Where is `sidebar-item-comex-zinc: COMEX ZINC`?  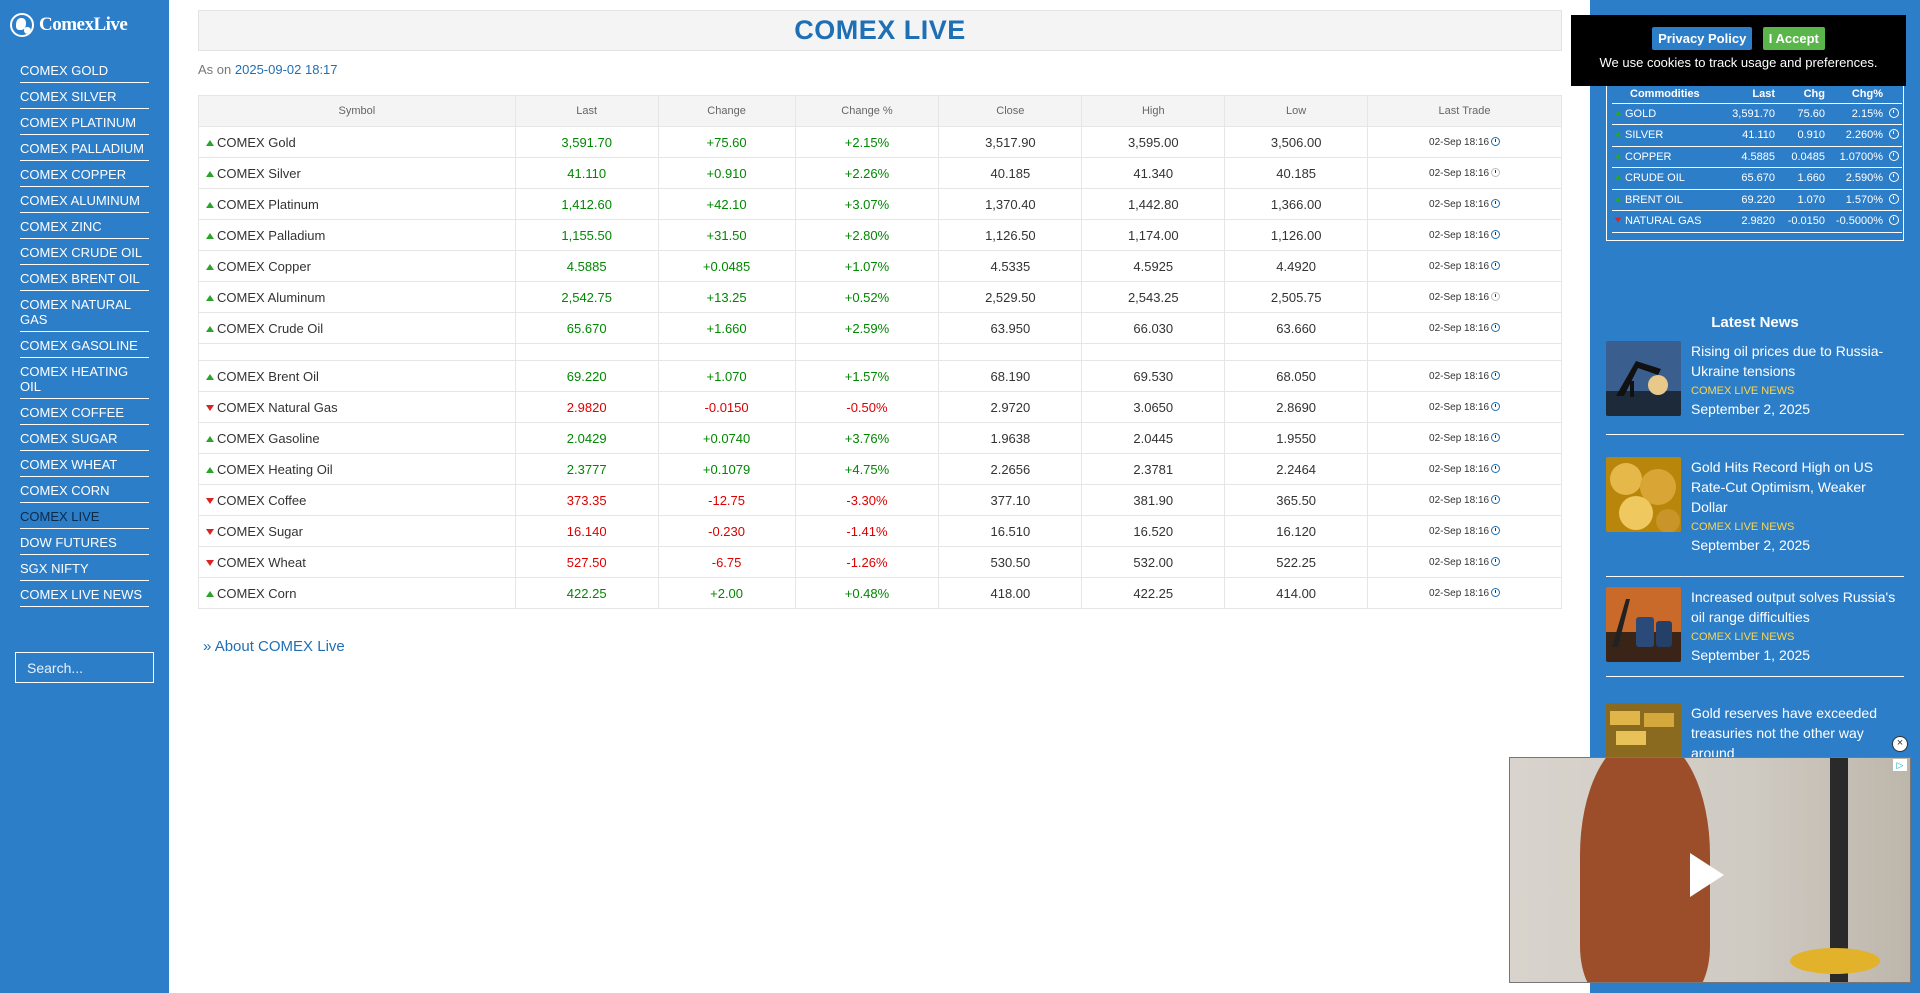 sidebar-item-comex-zinc: COMEX ZINC is located at coordinates (84, 227).